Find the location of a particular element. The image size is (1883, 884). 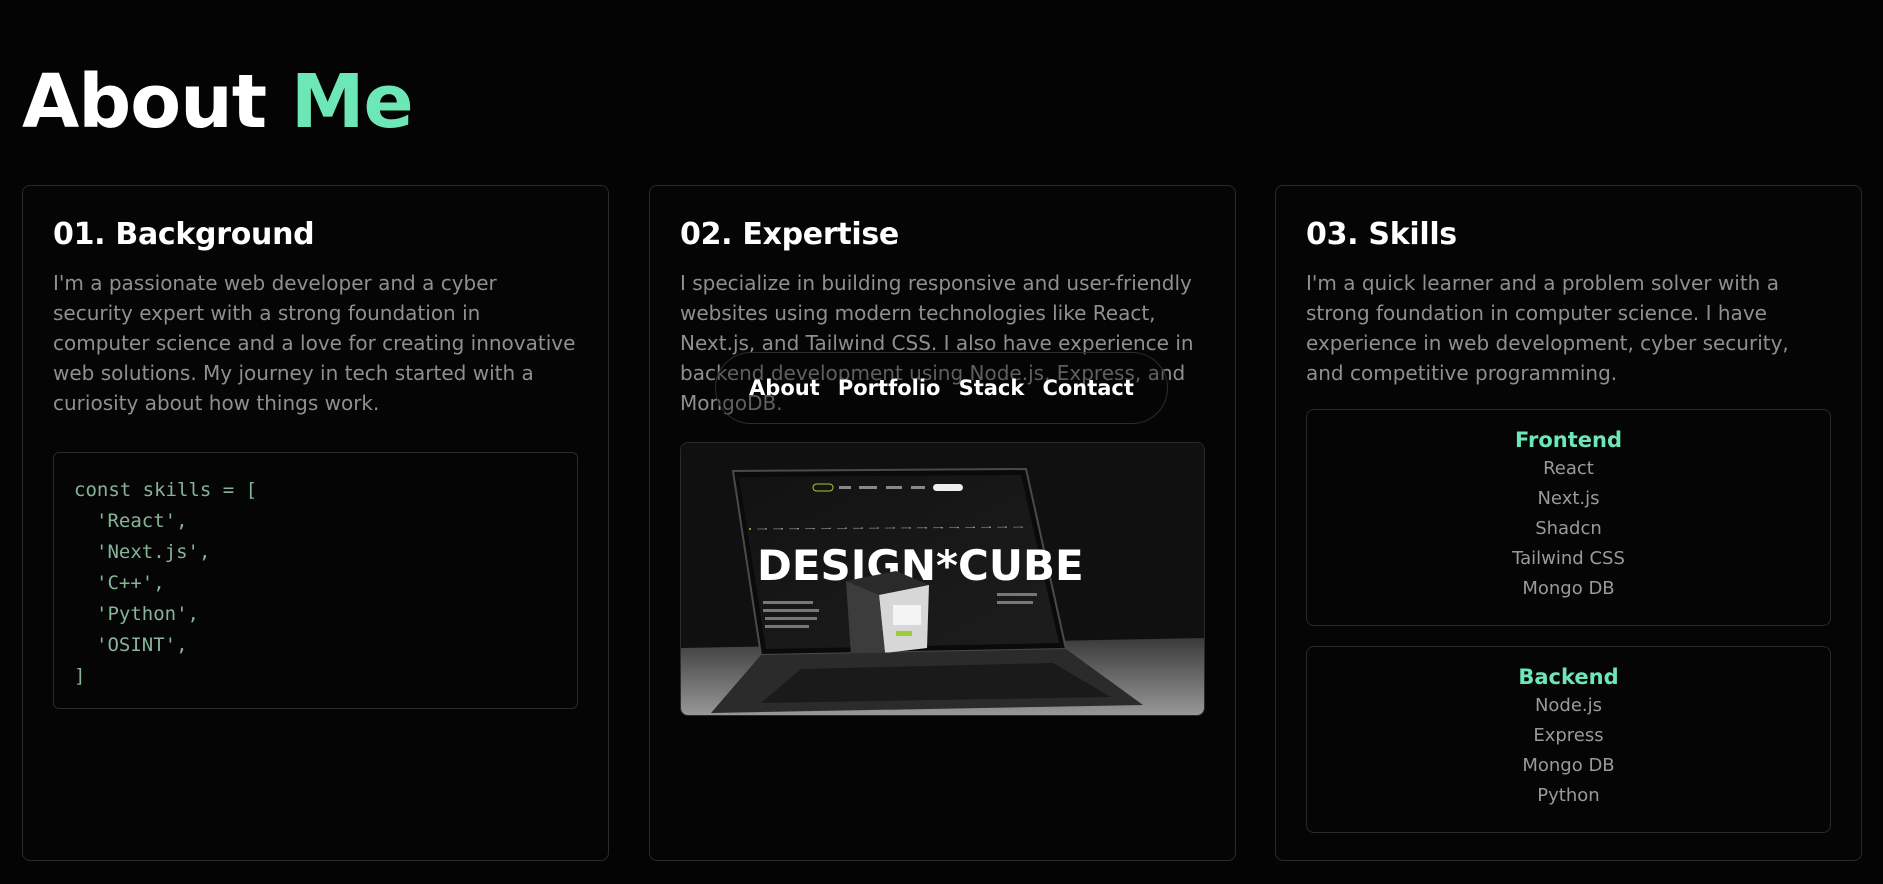

code-line-item: 'Python', is located at coordinates (147, 614).